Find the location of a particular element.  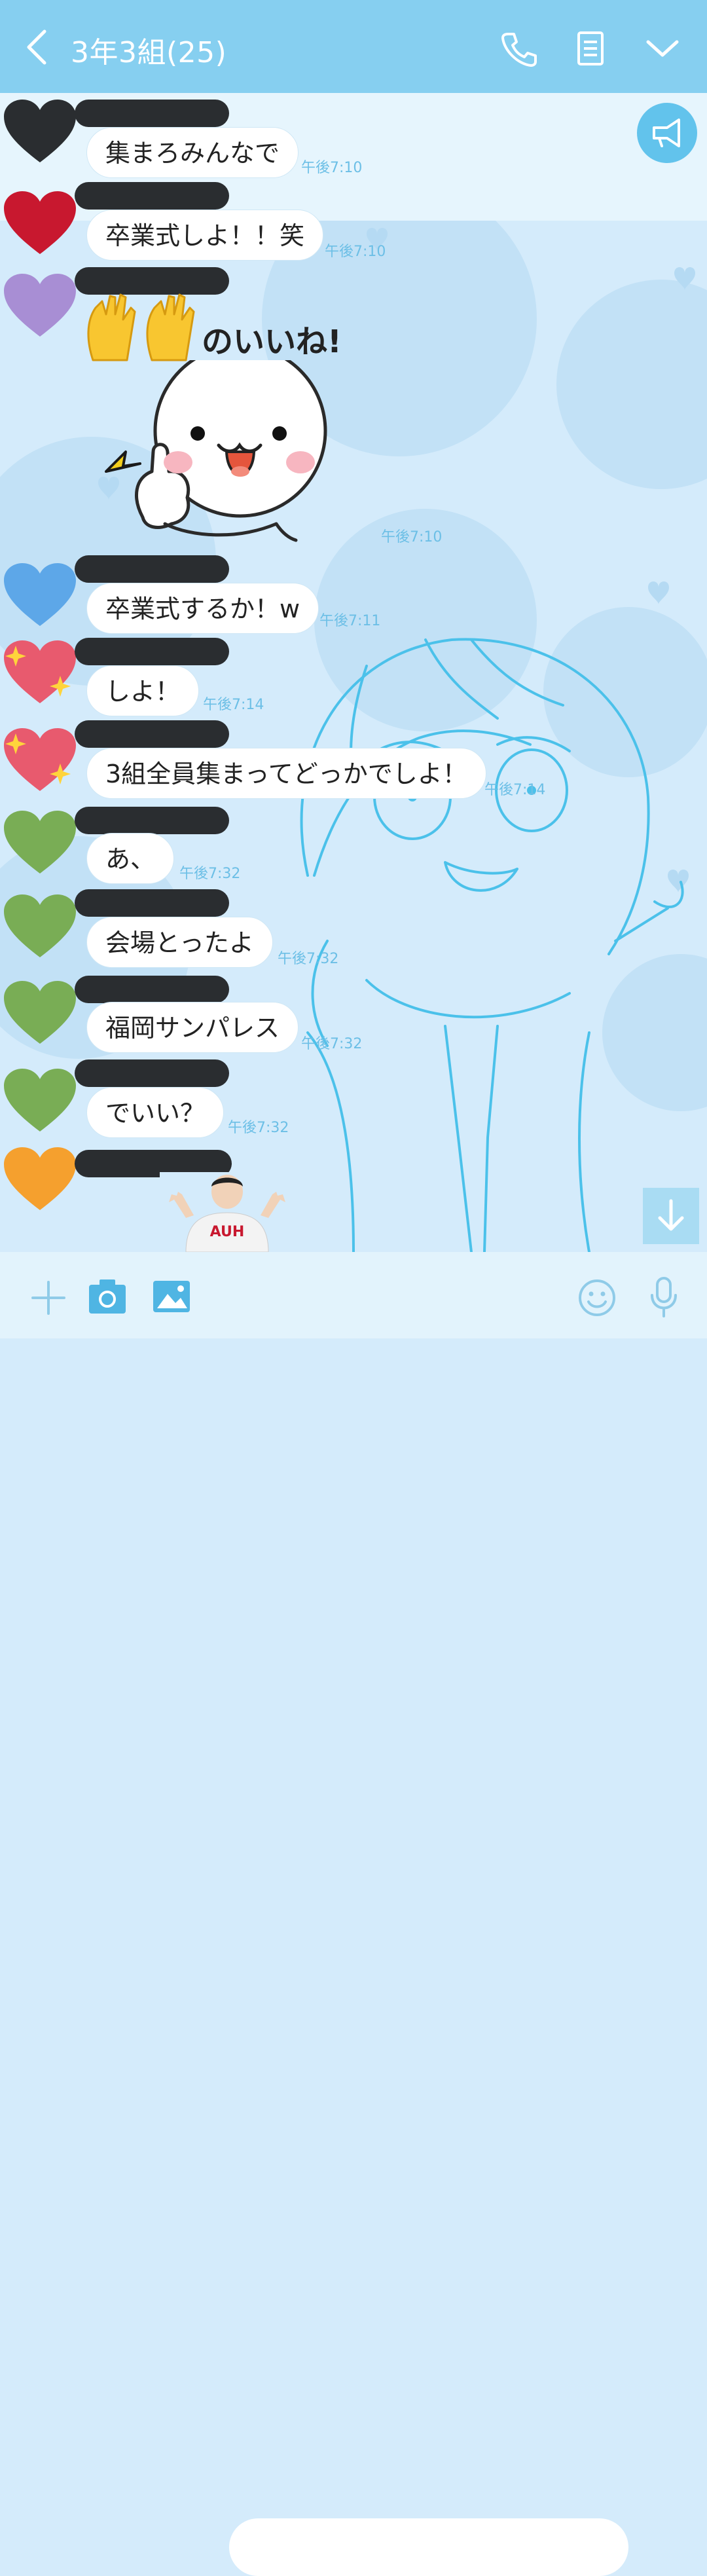

chevron-down-icon is located at coordinates (662, 49).